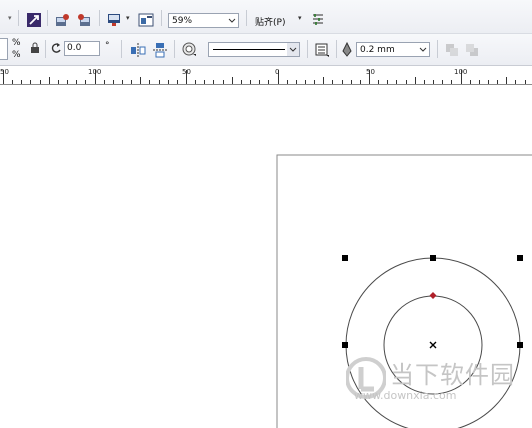  I want to click on to-back-icon, so click(472, 50).